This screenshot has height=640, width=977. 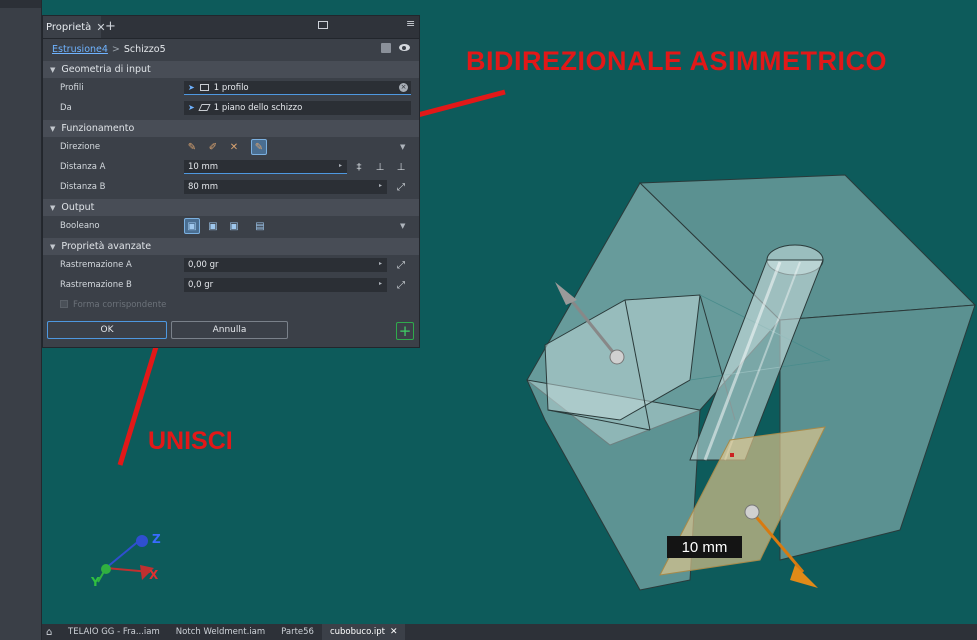 What do you see at coordinates (64, 304) in the screenshot?
I see `forma-checkbox` at bounding box center [64, 304].